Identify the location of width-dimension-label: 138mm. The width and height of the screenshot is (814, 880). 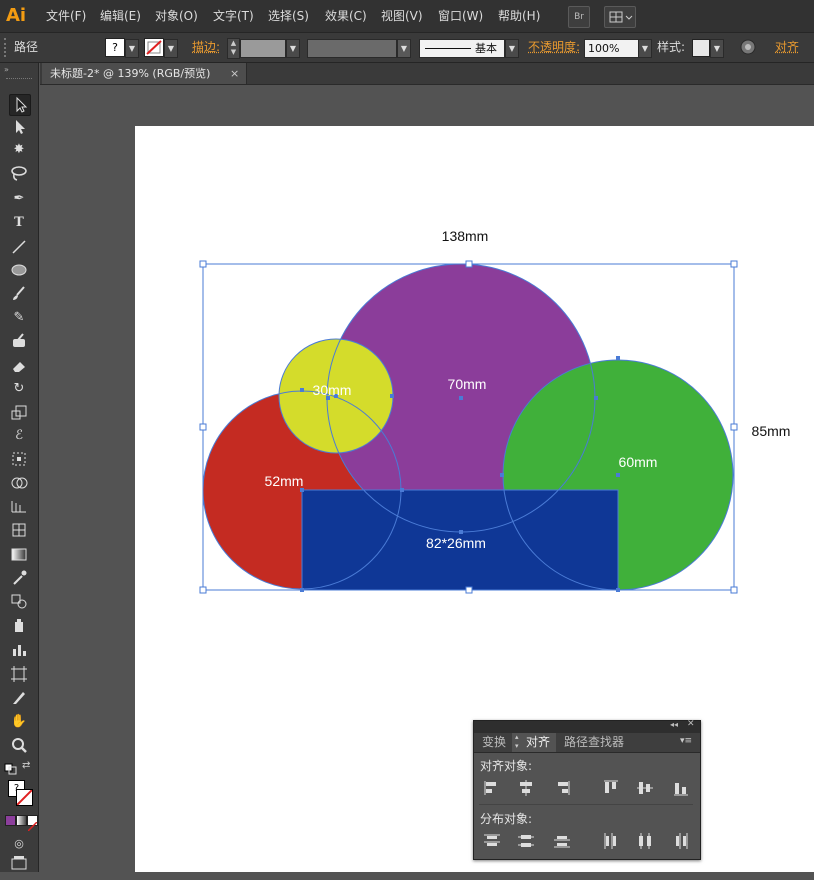
(465, 236).